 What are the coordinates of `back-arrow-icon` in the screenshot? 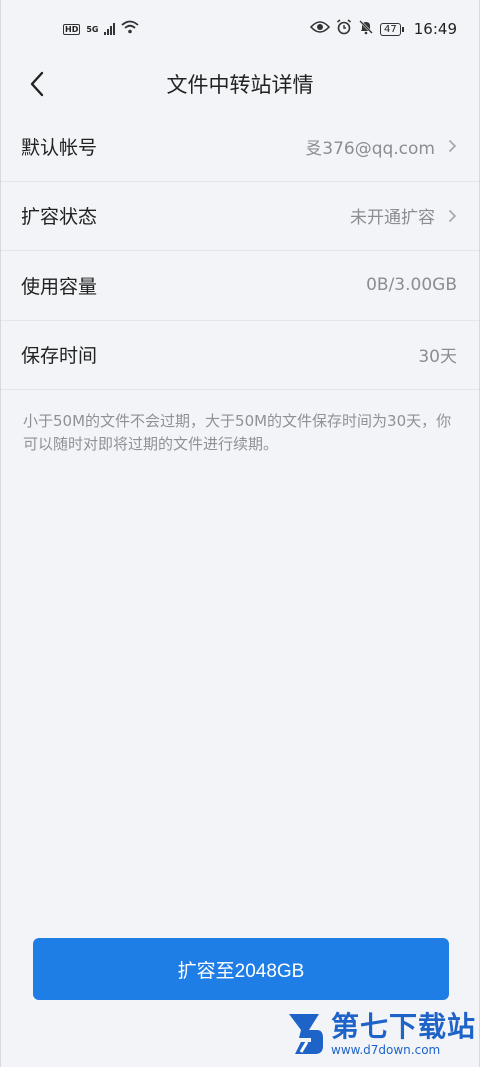 It's located at (37, 84).